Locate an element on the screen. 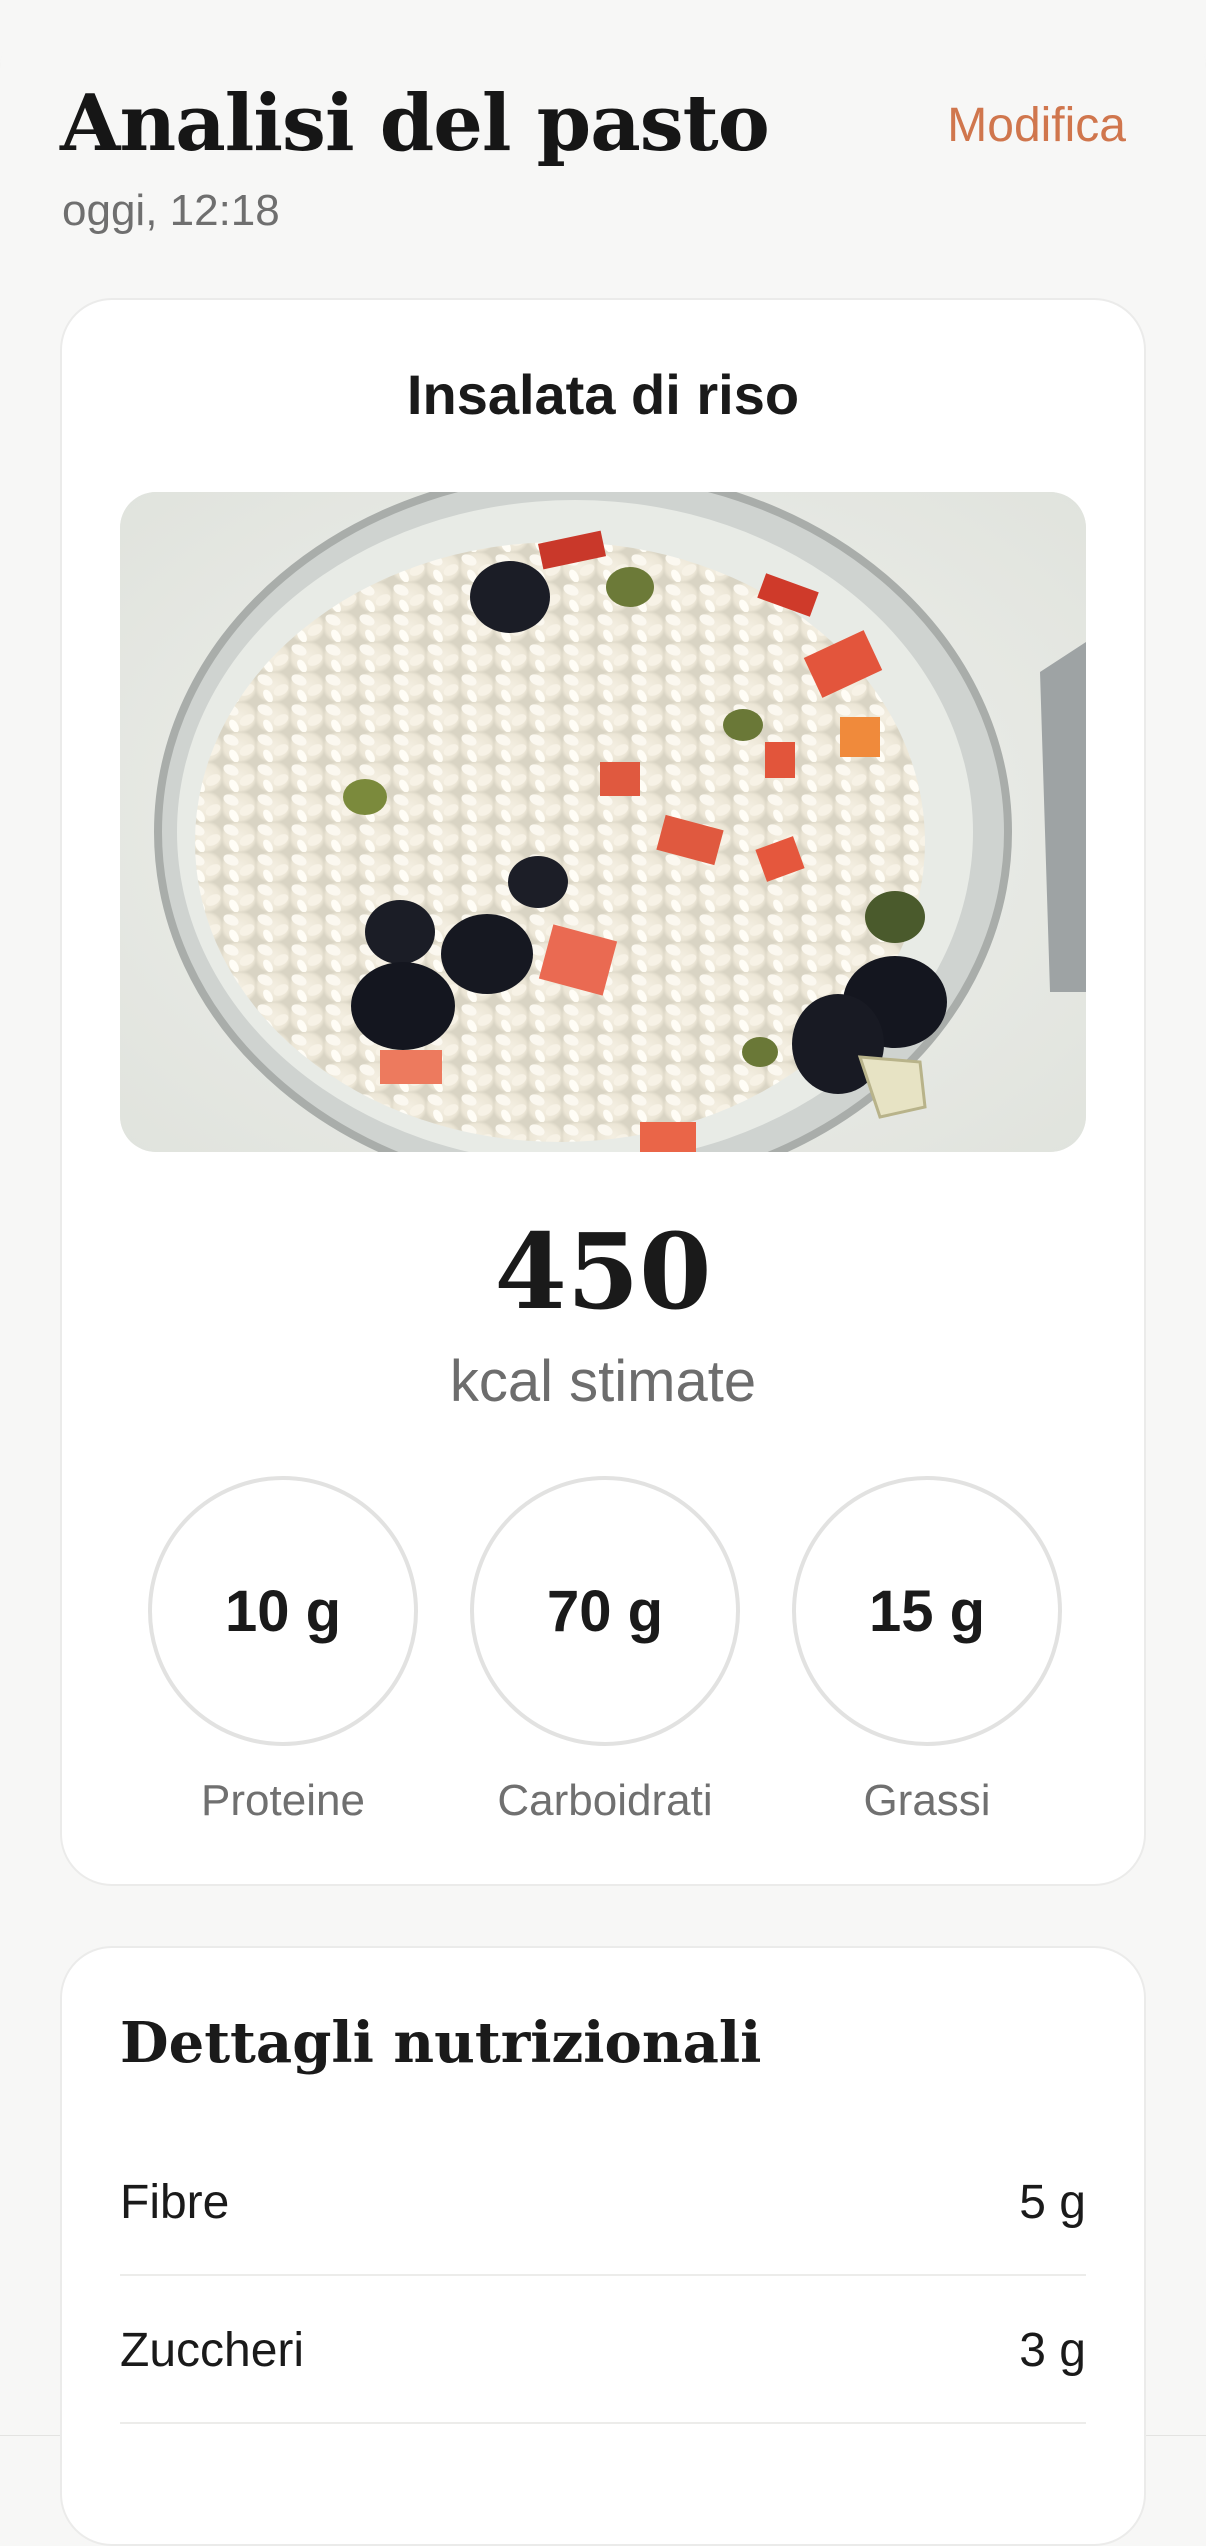 Image resolution: width=1206 pixels, height=2546 pixels. row-divider is located at coordinates (603, 2423).